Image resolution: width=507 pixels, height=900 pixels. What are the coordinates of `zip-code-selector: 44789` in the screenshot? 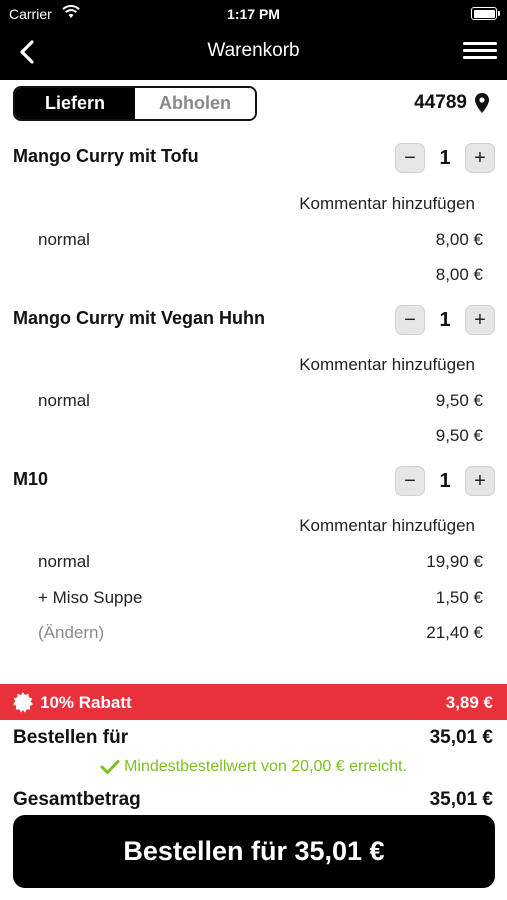 It's located at (451, 103).